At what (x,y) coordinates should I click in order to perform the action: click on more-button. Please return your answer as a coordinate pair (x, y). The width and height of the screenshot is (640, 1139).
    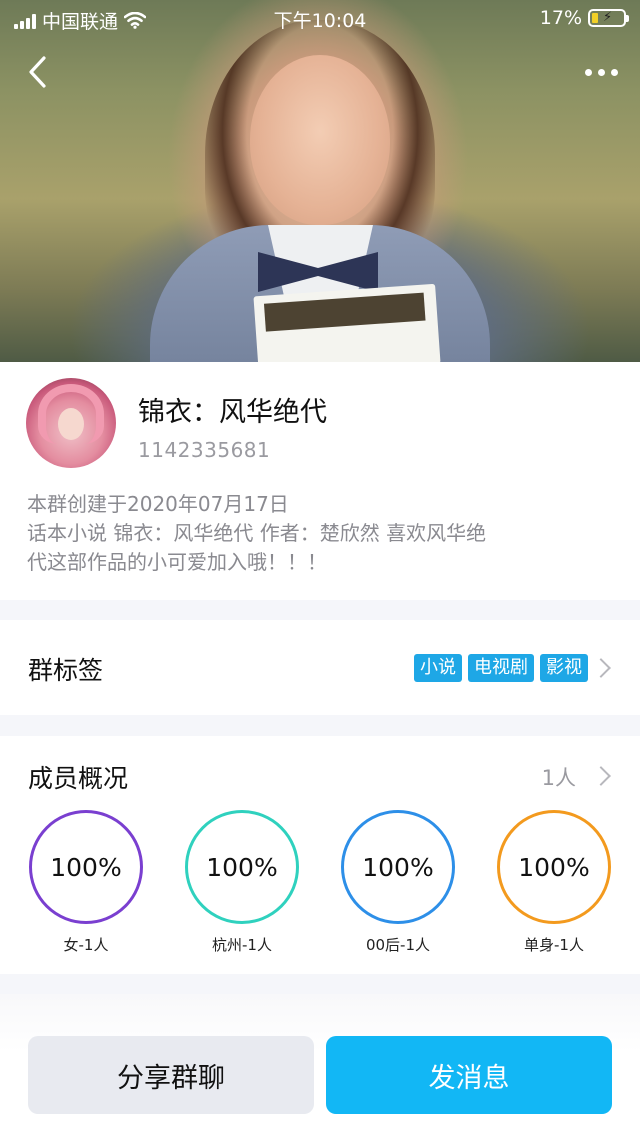
    Looking at the image, I should click on (596, 72).